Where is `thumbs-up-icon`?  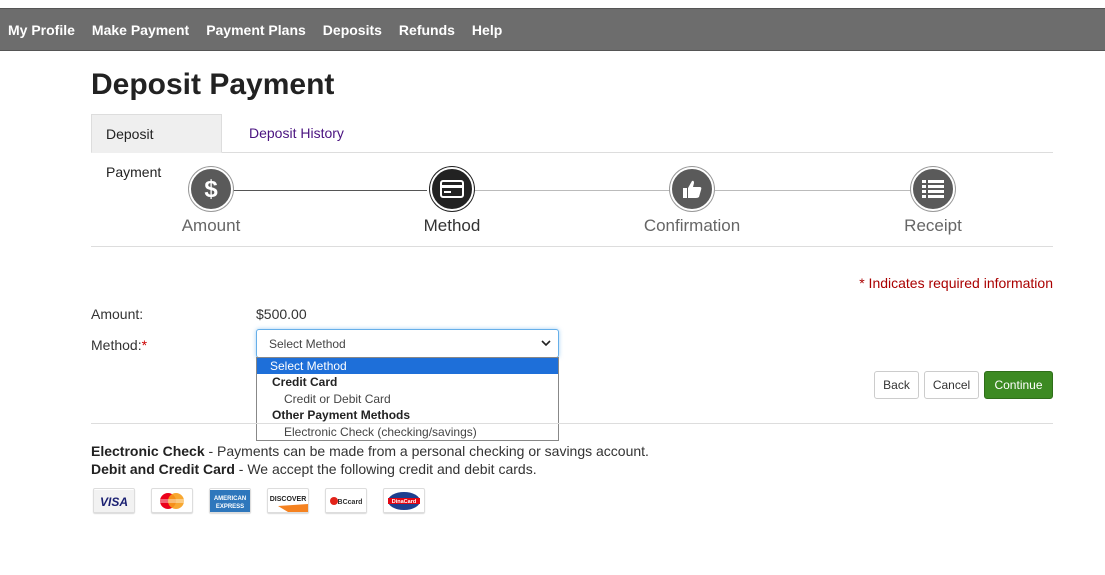 thumbs-up-icon is located at coordinates (692, 189).